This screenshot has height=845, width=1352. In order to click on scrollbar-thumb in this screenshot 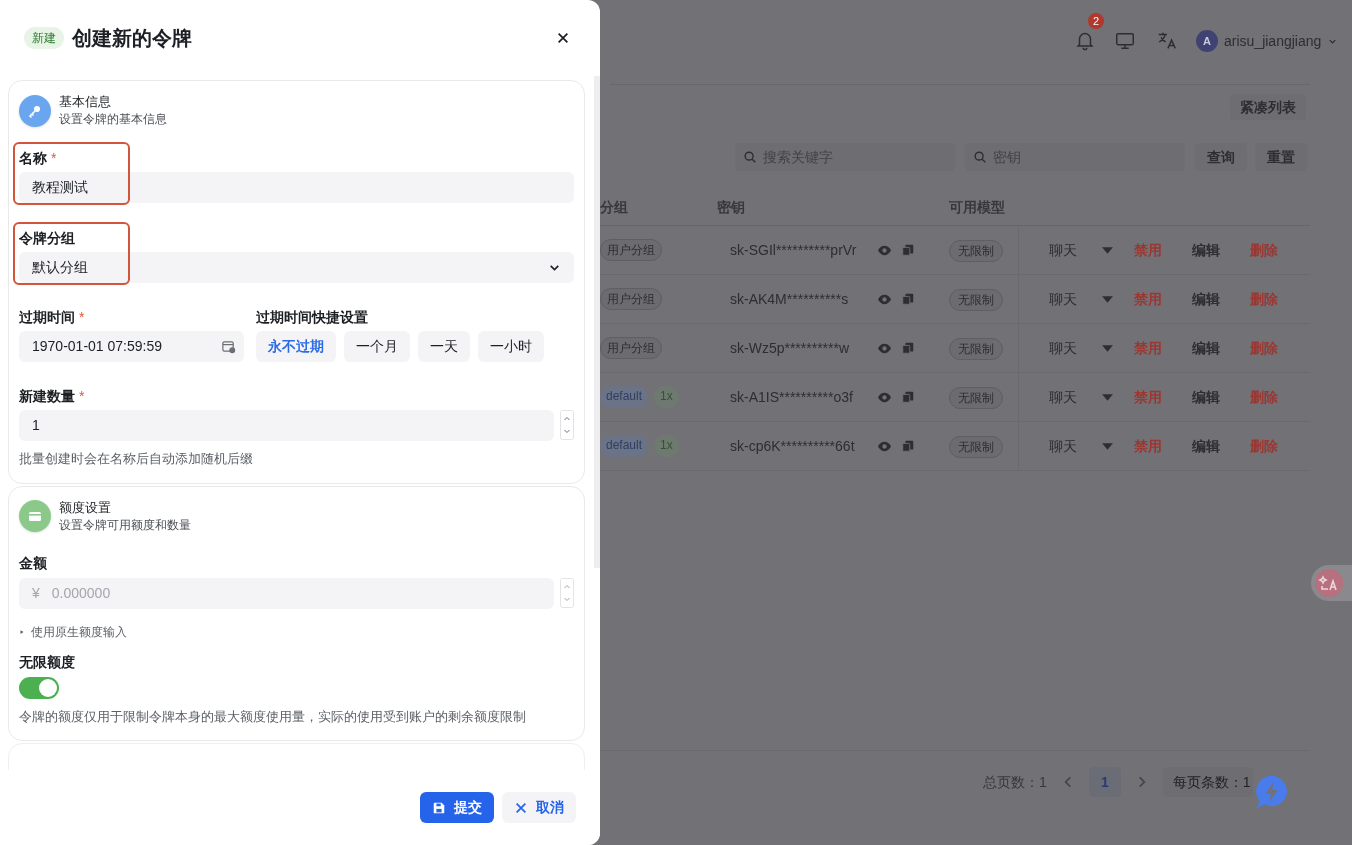, I will do `click(597, 322)`.